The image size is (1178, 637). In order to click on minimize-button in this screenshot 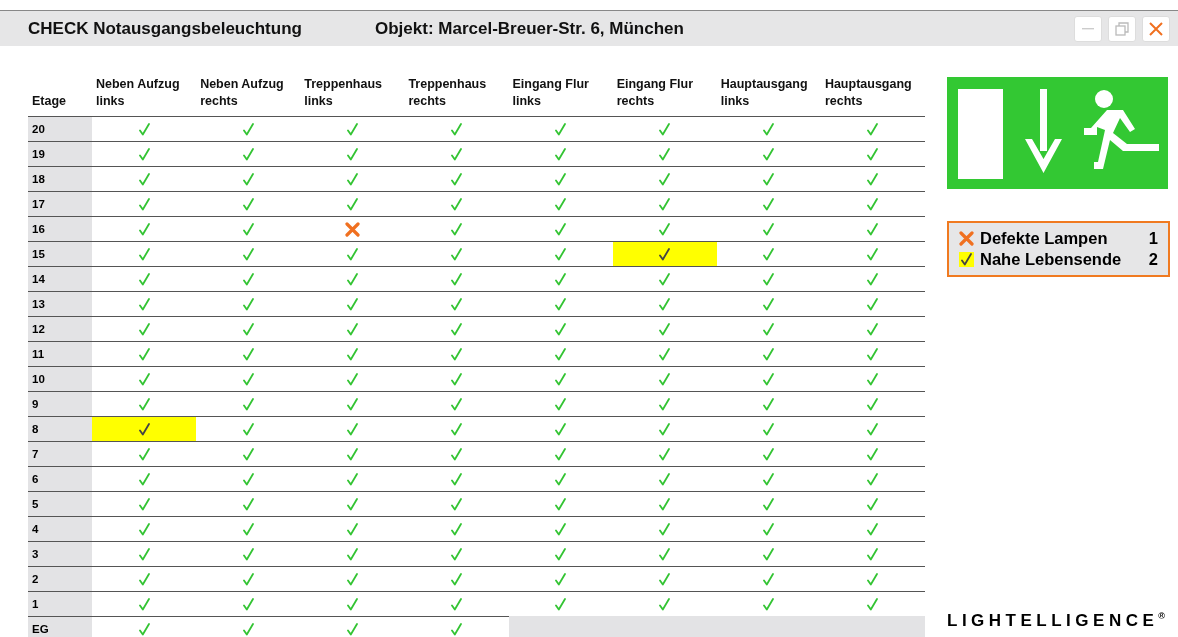, I will do `click(1088, 28)`.